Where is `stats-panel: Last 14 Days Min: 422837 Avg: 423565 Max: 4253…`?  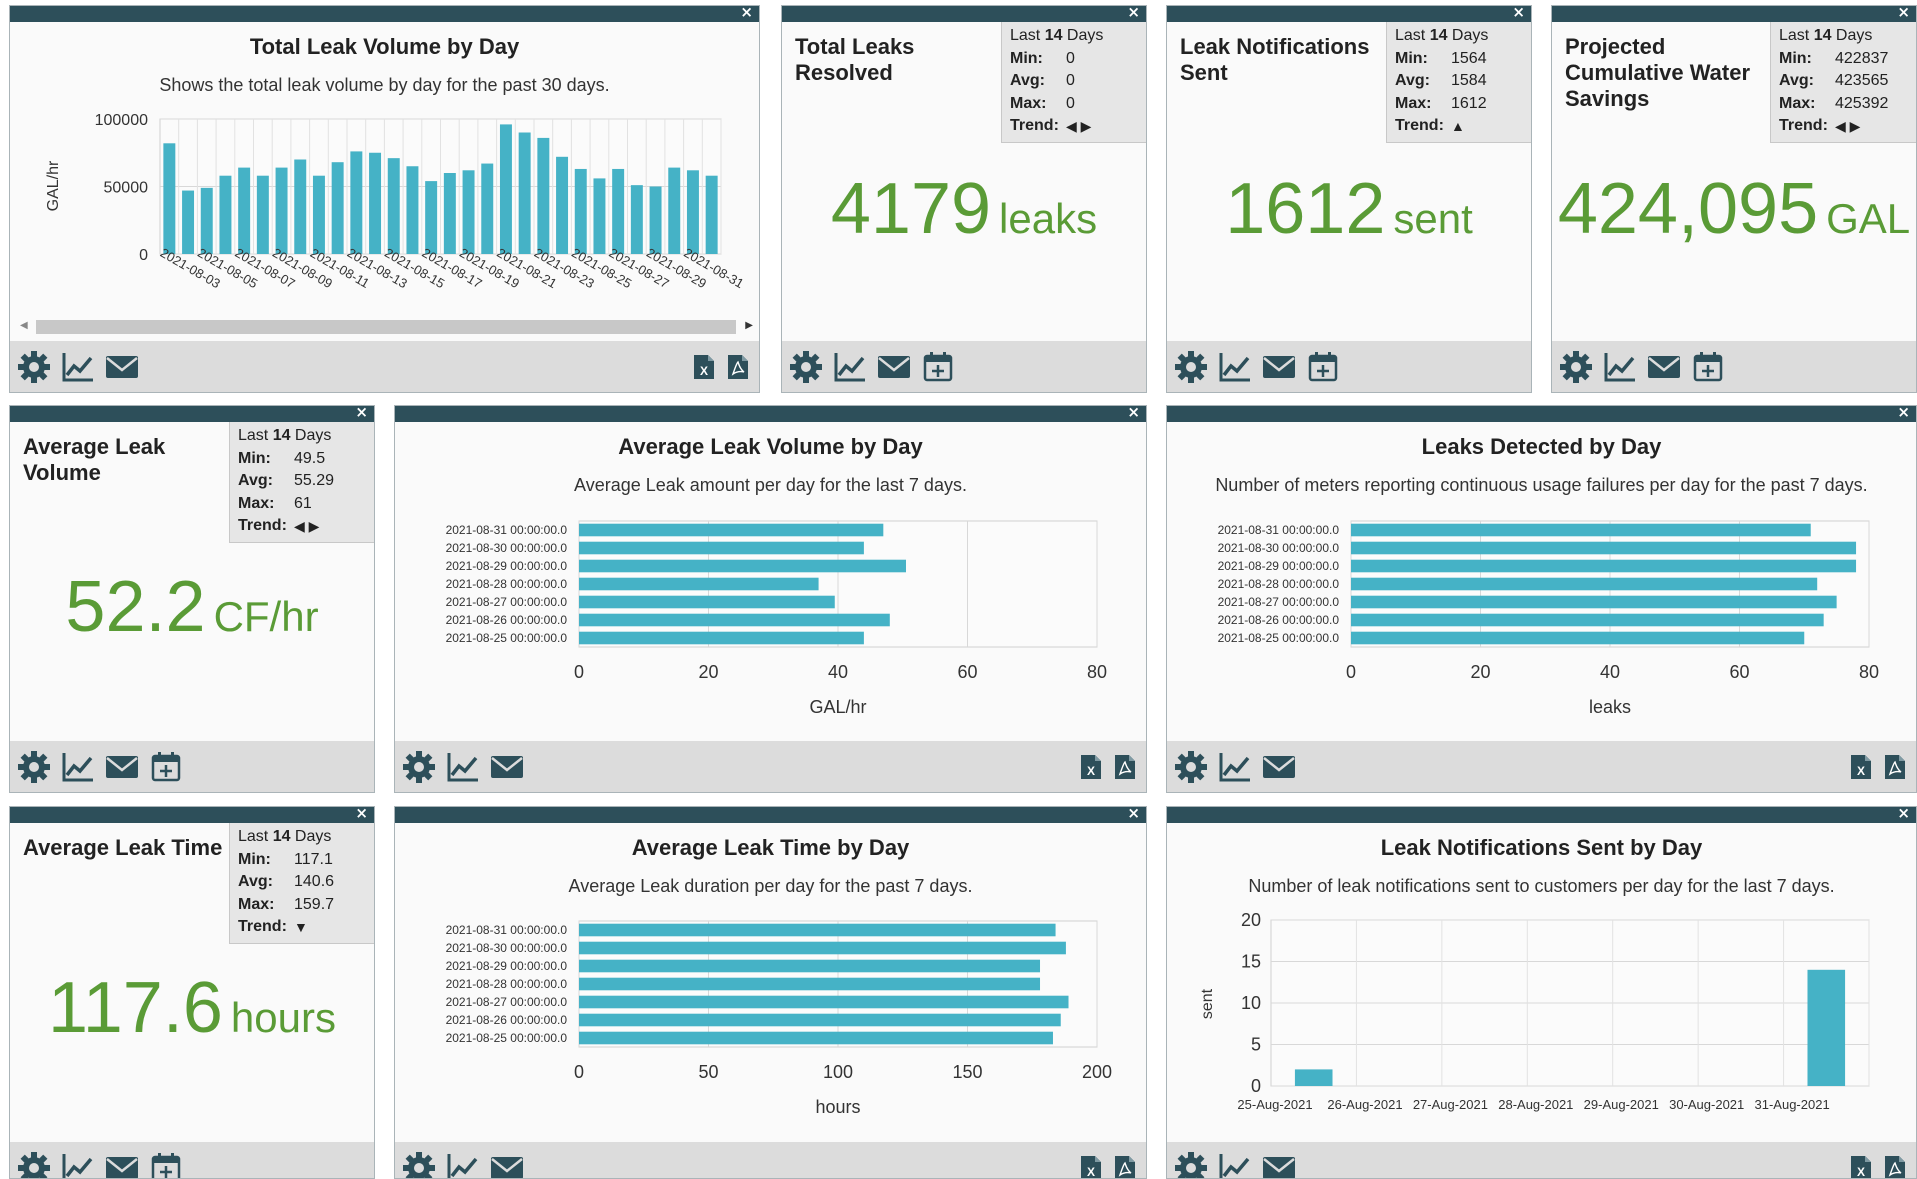 stats-panel: Last 14 Days Min: 422837 Avg: 423565 Max: 4253… is located at coordinates (1843, 82).